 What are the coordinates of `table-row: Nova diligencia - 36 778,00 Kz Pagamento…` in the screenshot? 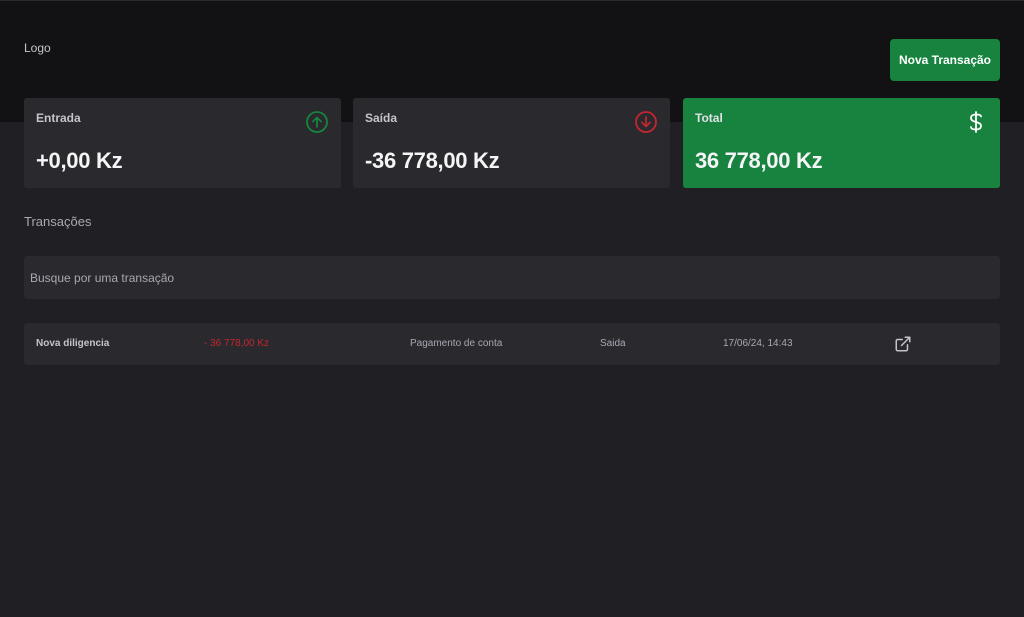 It's located at (512, 344).